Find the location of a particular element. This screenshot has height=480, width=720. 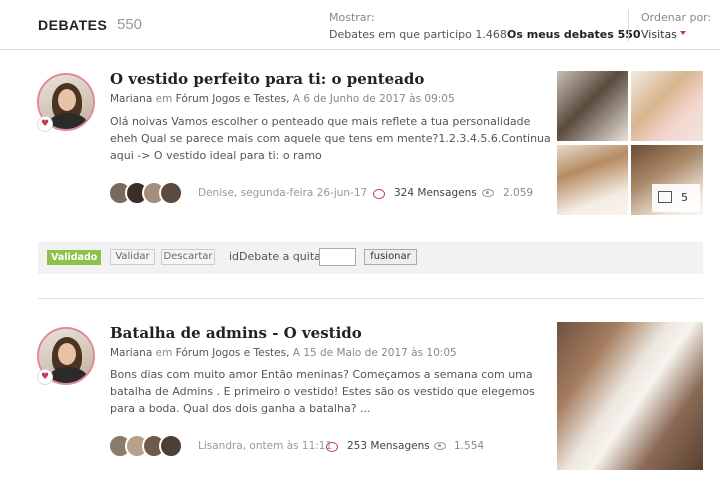

sort-label: Ordenar por: is located at coordinates (676, 17).